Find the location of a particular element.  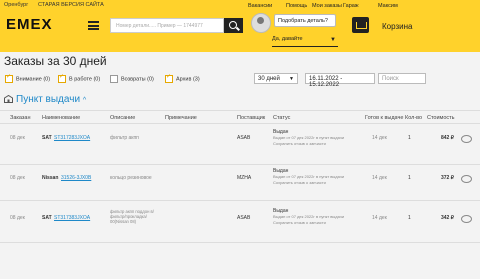

col-supplier: Поставщик is located at coordinates (251, 118).